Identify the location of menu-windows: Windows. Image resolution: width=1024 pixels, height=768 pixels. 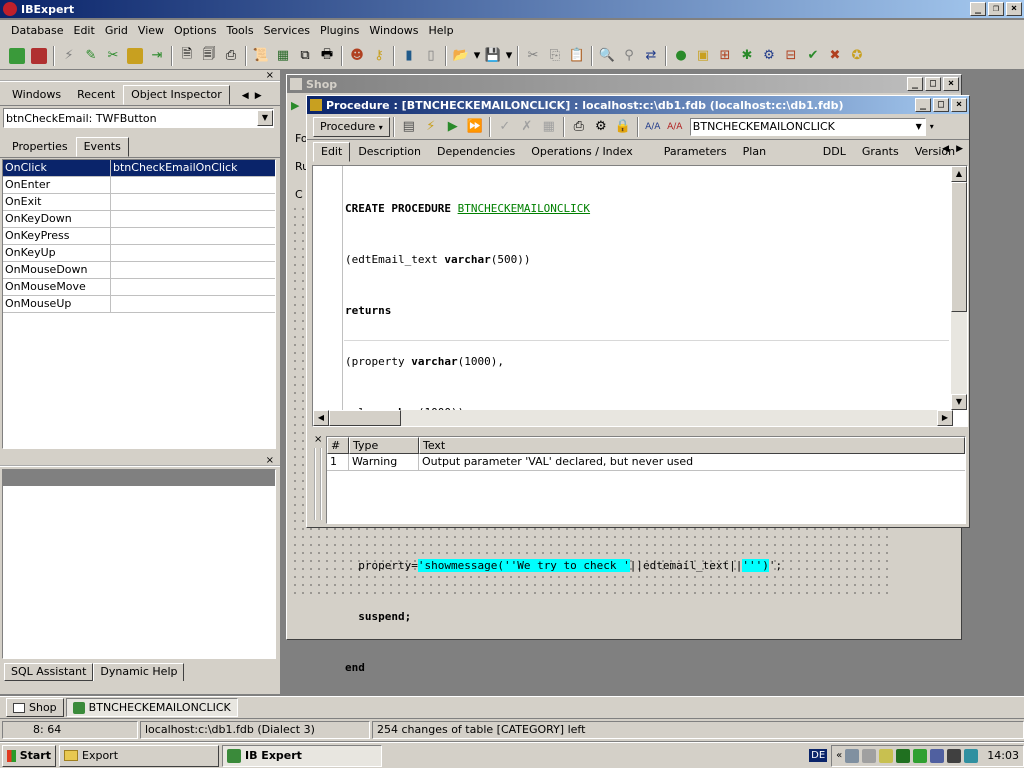
(393, 31).